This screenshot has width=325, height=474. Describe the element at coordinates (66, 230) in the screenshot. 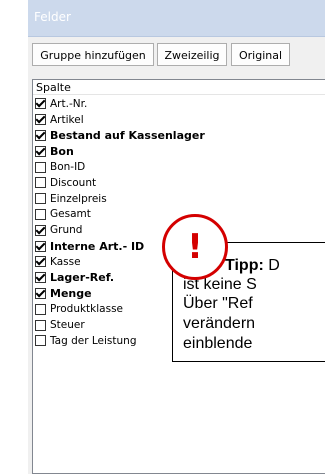

I see `list-item-label: Grund` at that location.